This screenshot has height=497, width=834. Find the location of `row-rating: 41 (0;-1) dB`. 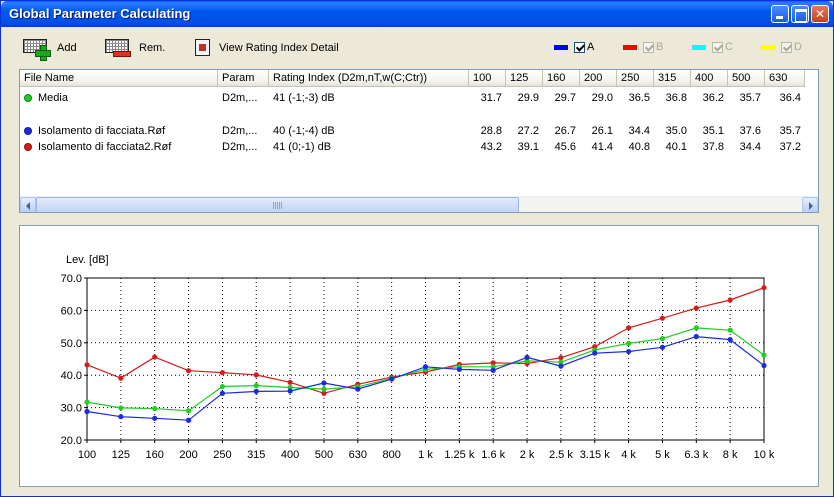

row-rating: 41 (0;-1) dB is located at coordinates (302, 147).